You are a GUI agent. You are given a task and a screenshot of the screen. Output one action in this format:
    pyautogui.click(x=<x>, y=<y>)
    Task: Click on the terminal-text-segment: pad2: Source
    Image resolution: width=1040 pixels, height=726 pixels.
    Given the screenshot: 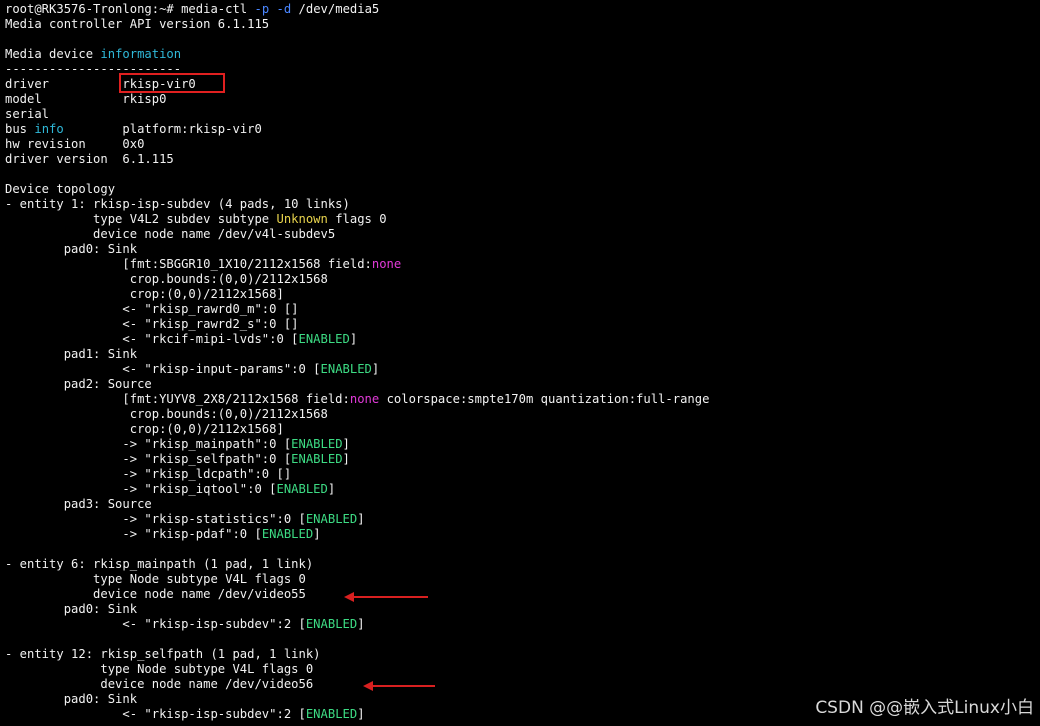 What is the action you would take?
    pyautogui.click(x=78, y=384)
    